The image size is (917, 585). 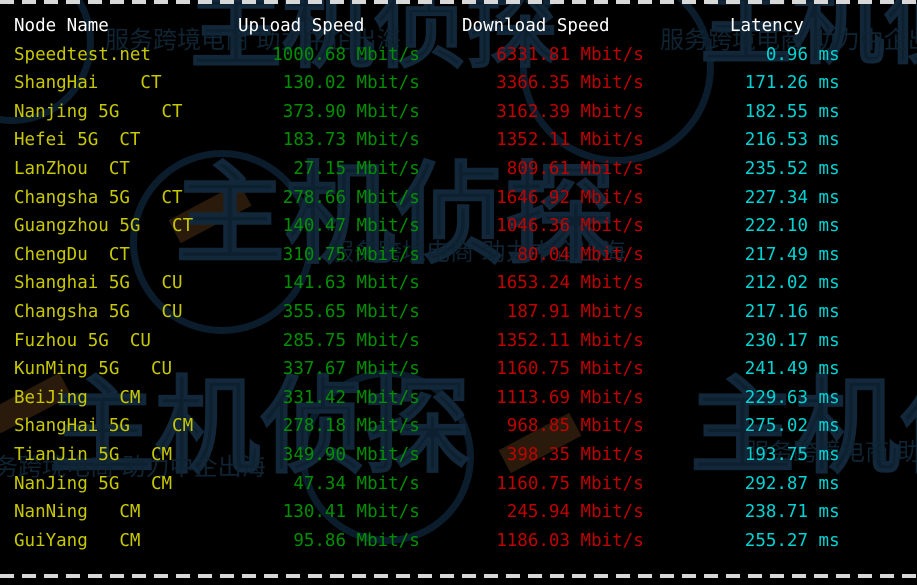 I want to click on latency-cell: 255.27 ms, so click(x=820, y=541).